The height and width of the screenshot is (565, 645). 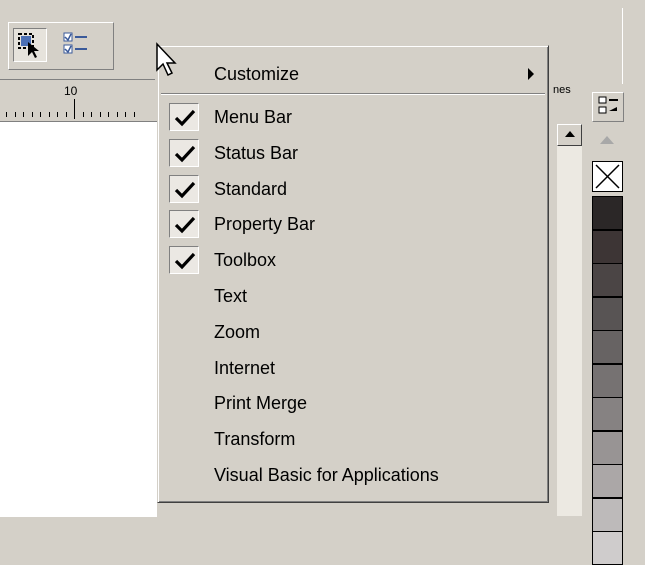 I want to click on menu-item-visual-basic-for-applications: Visual Basic for Applications, so click(x=354, y=475).